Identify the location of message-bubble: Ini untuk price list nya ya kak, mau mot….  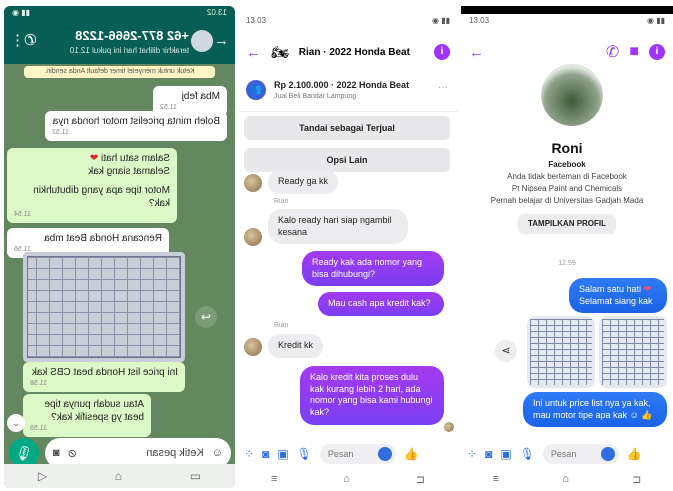
(595, 410).